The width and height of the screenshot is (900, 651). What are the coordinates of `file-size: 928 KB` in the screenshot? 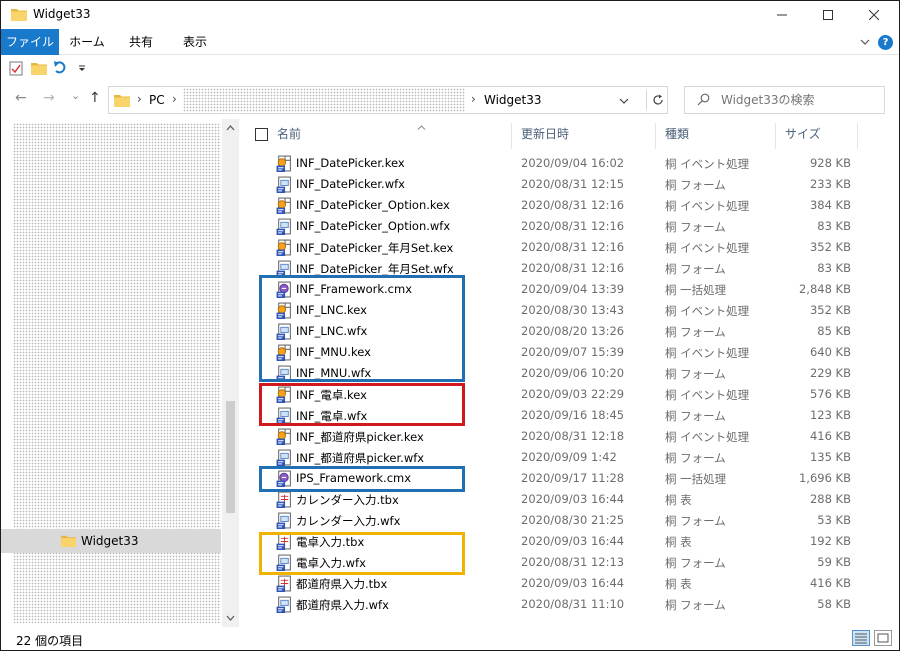 It's located at (830, 163).